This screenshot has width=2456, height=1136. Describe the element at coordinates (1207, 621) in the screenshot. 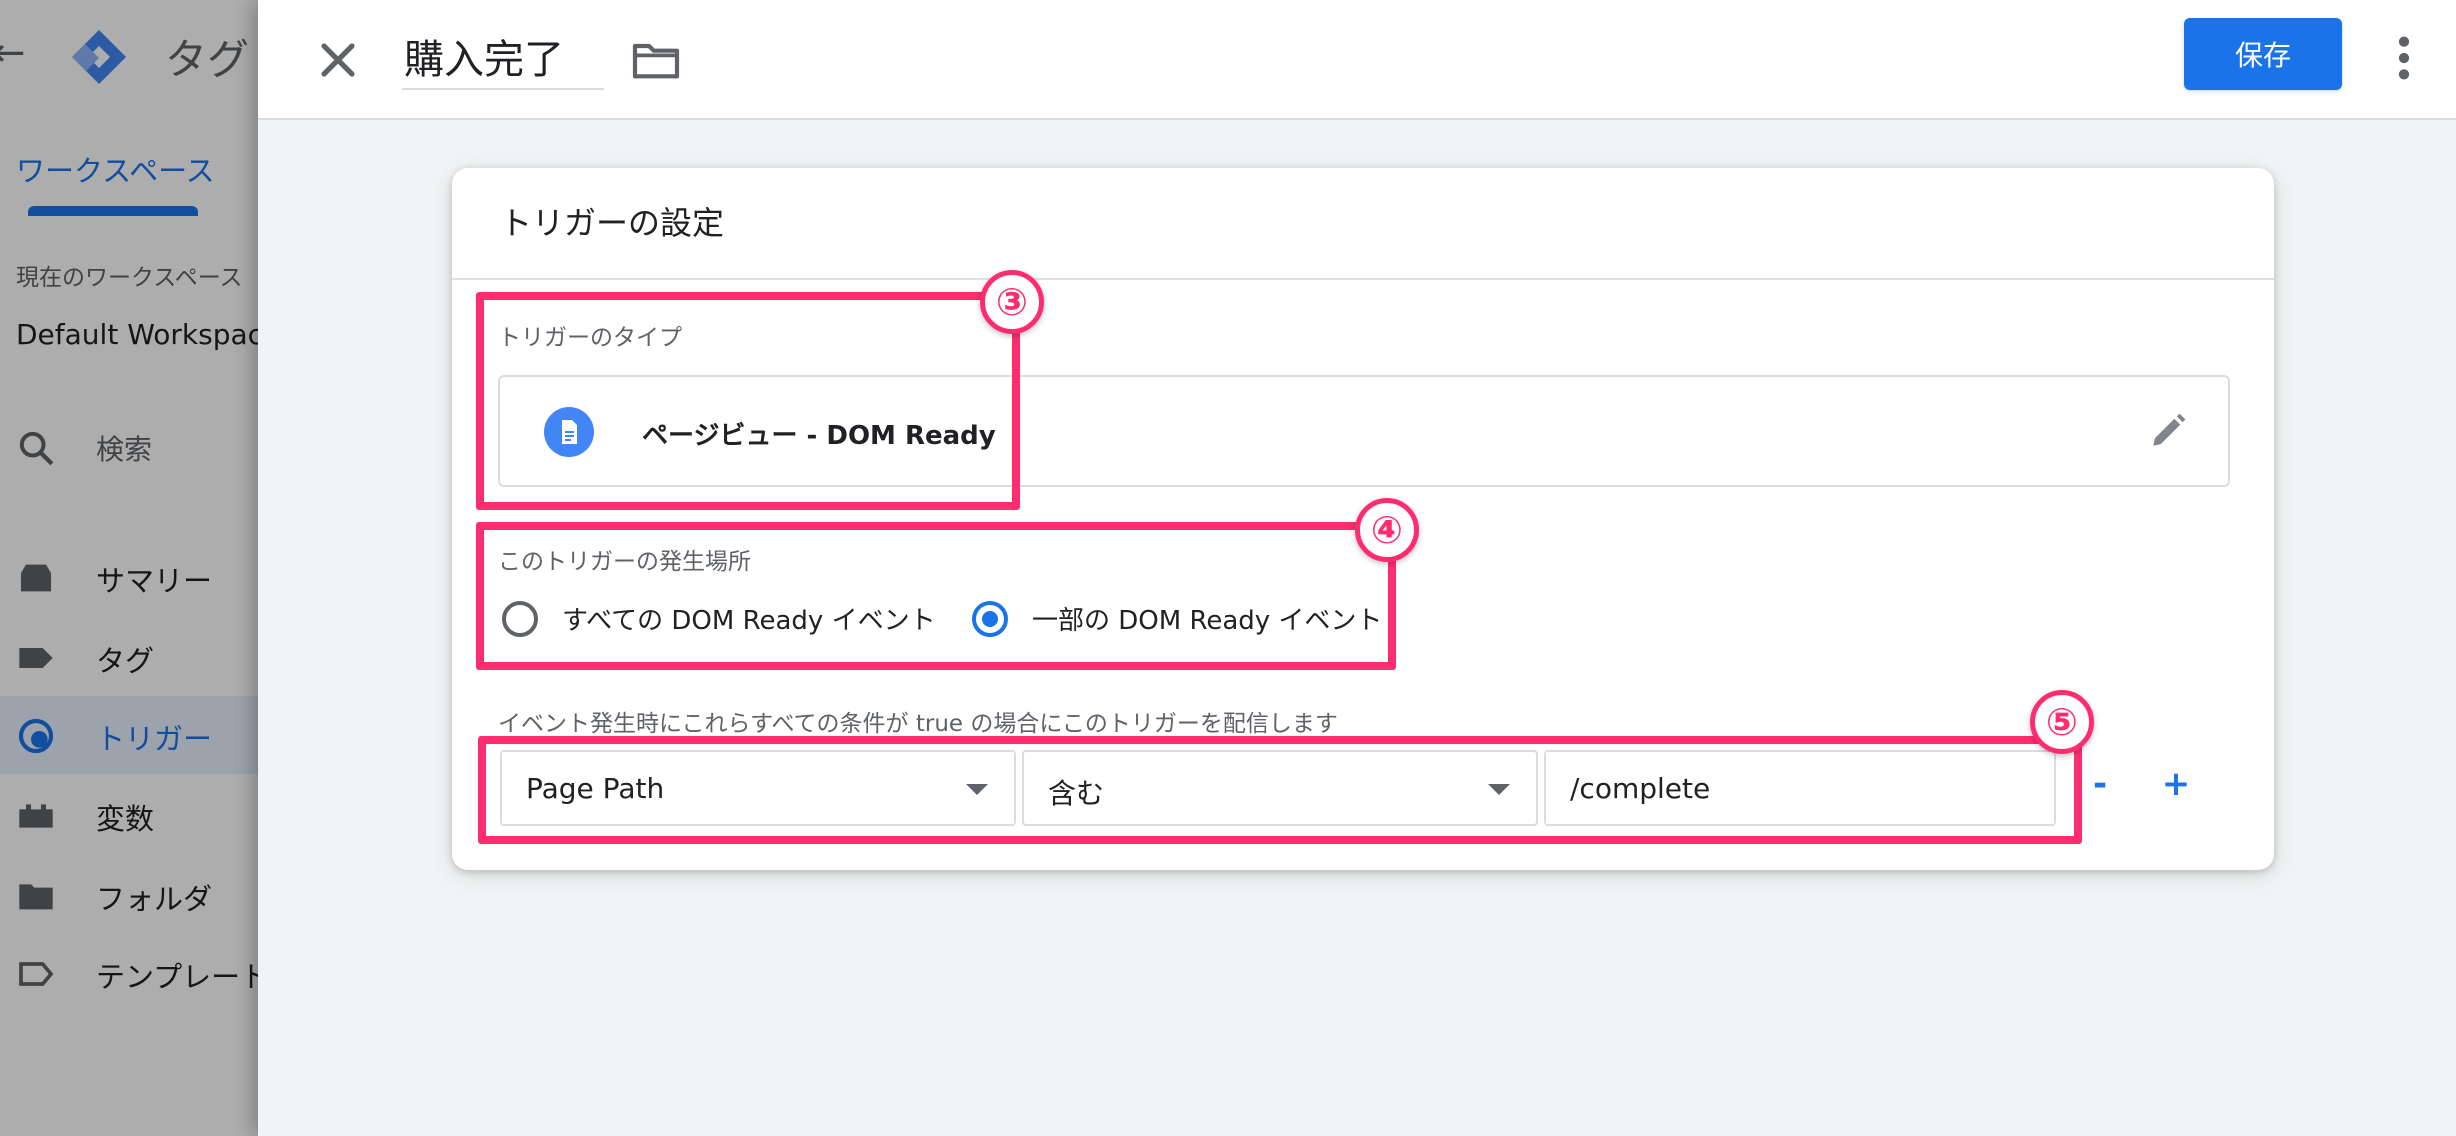

I see `radio-label: 一部の DOM Ready イベント` at that location.